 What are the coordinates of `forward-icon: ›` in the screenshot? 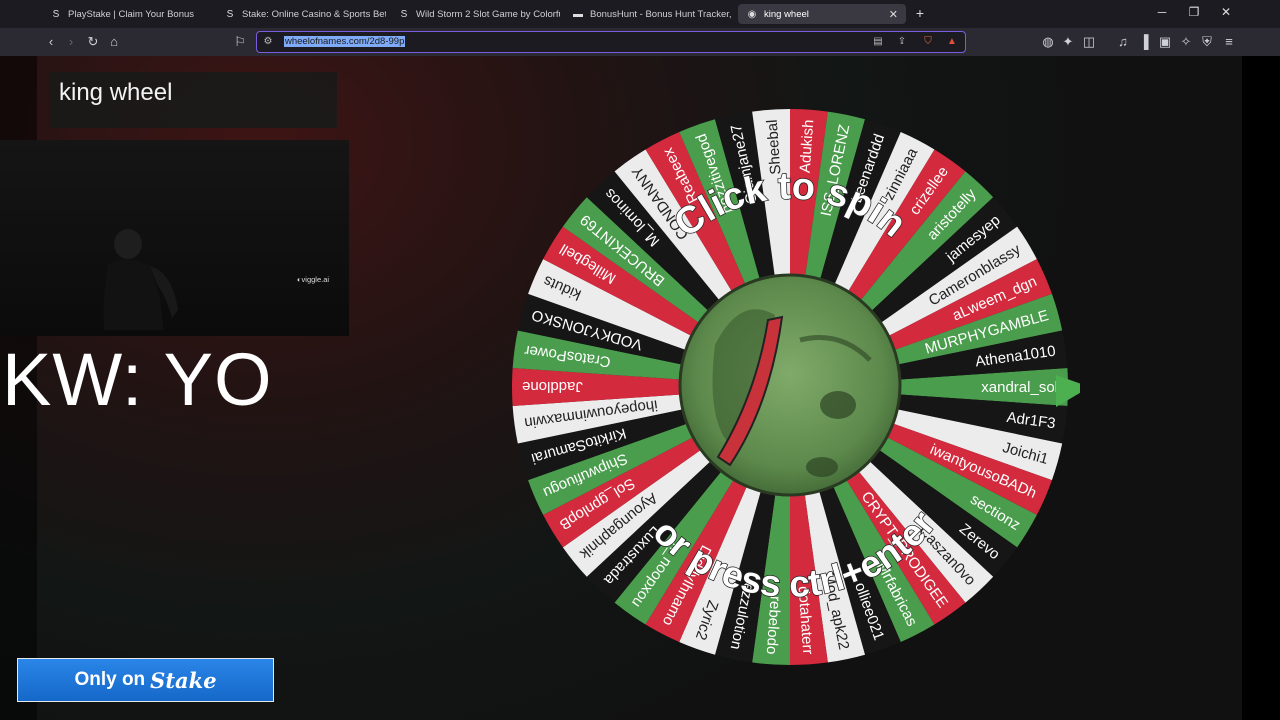 It's located at (71, 42).